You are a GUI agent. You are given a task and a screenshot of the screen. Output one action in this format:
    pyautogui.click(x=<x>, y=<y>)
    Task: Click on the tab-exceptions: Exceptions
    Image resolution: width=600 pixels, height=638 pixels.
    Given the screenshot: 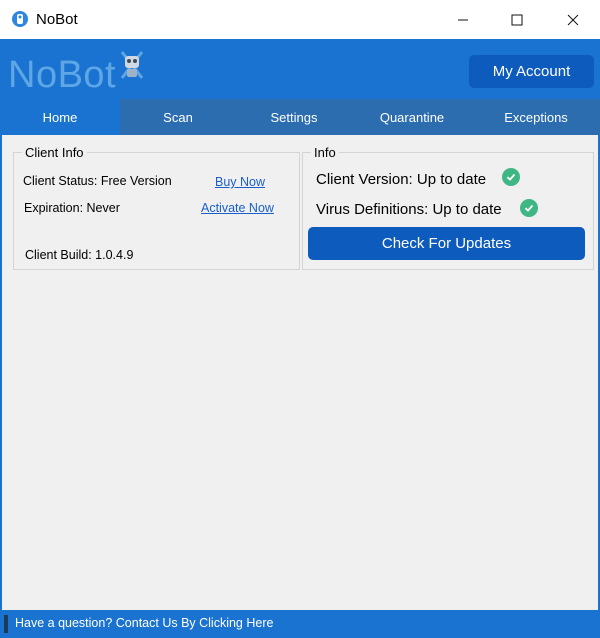 What is the action you would take?
    pyautogui.click(x=536, y=117)
    